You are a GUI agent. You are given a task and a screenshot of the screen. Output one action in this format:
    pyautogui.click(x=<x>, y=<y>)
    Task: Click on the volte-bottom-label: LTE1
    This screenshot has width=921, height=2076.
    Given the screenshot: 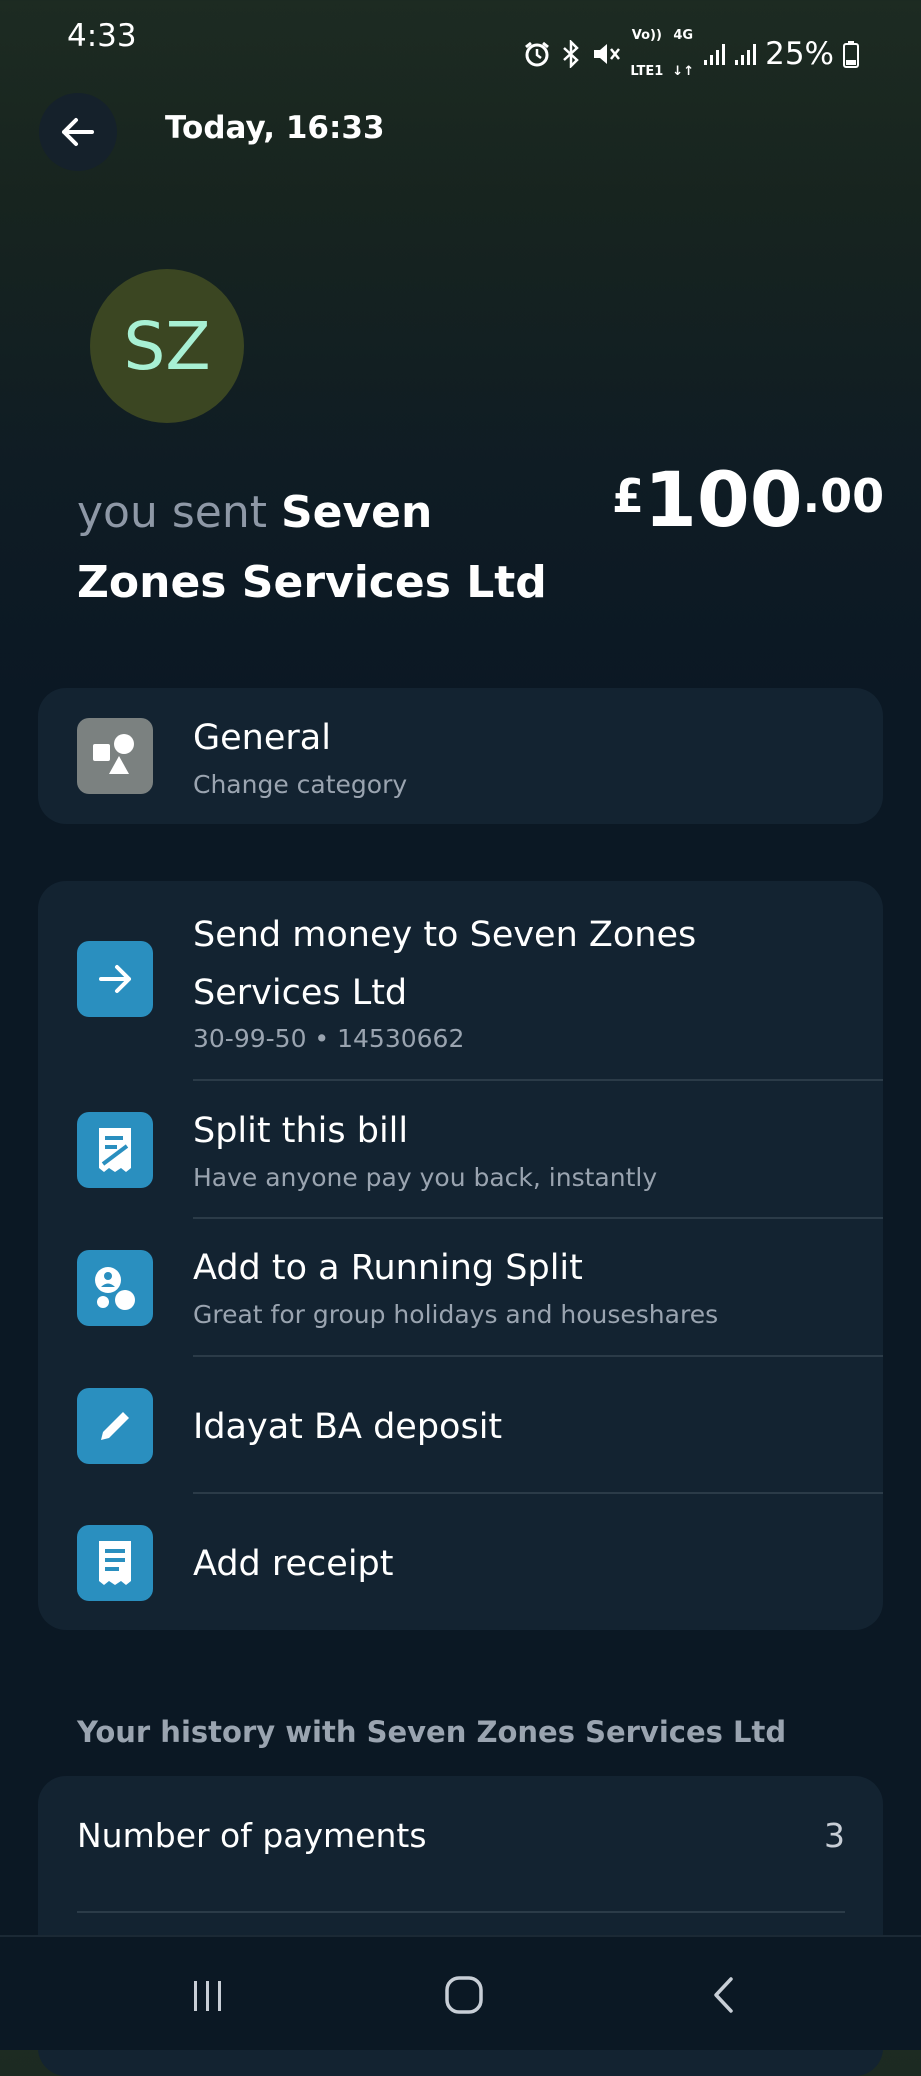 What is the action you would take?
    pyautogui.click(x=647, y=71)
    